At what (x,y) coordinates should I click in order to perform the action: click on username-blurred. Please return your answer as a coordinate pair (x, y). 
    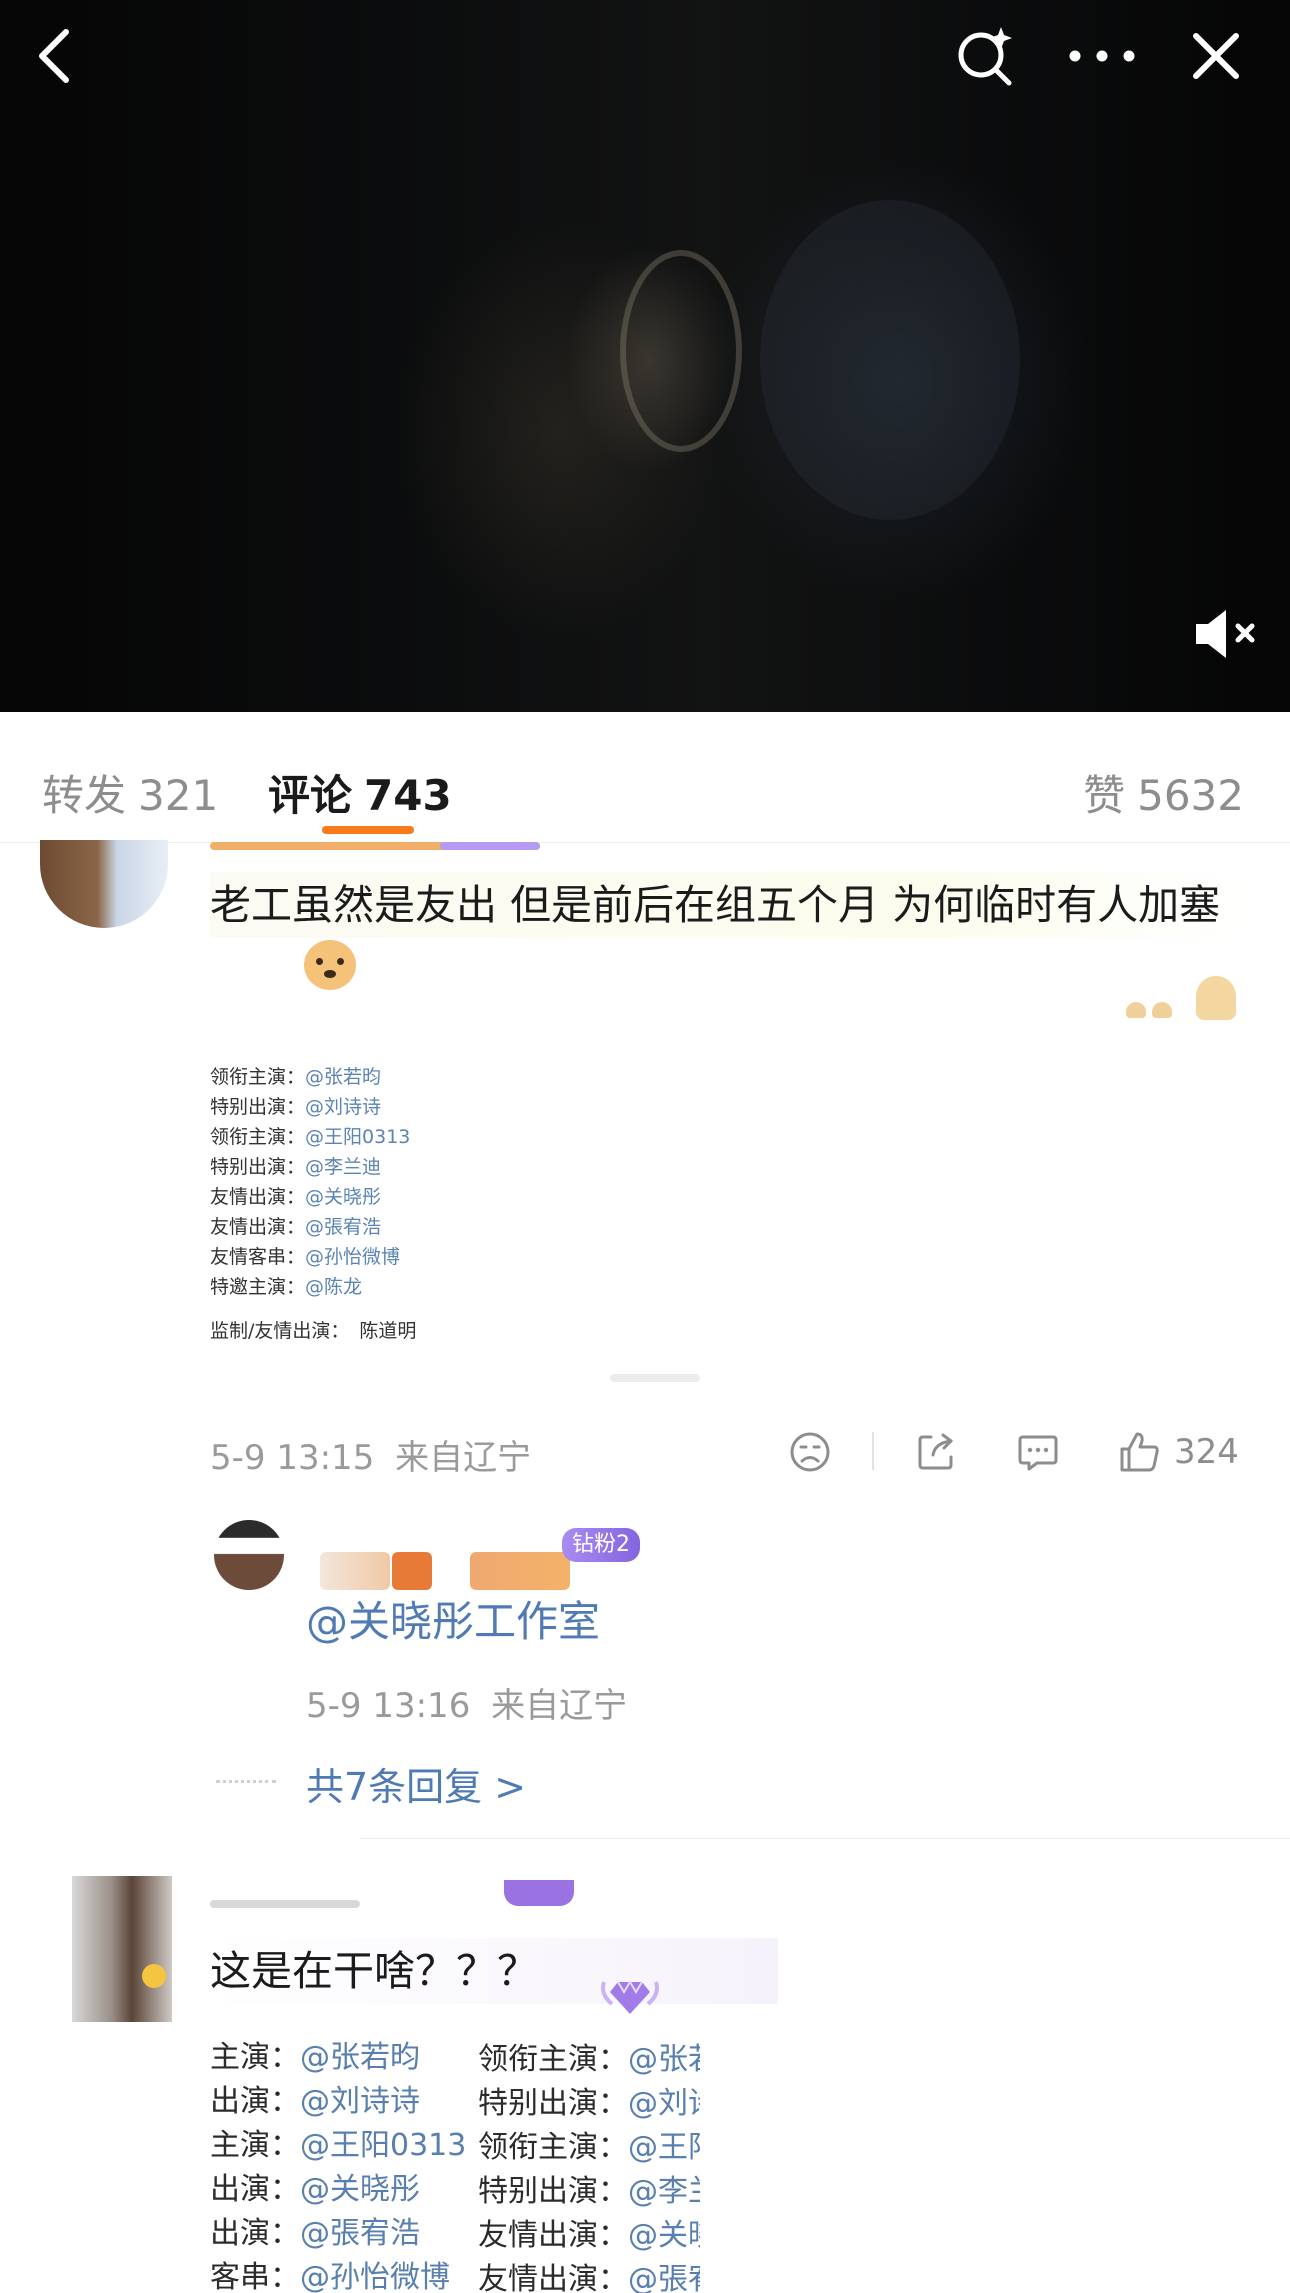
    Looking at the image, I should click on (285, 1904).